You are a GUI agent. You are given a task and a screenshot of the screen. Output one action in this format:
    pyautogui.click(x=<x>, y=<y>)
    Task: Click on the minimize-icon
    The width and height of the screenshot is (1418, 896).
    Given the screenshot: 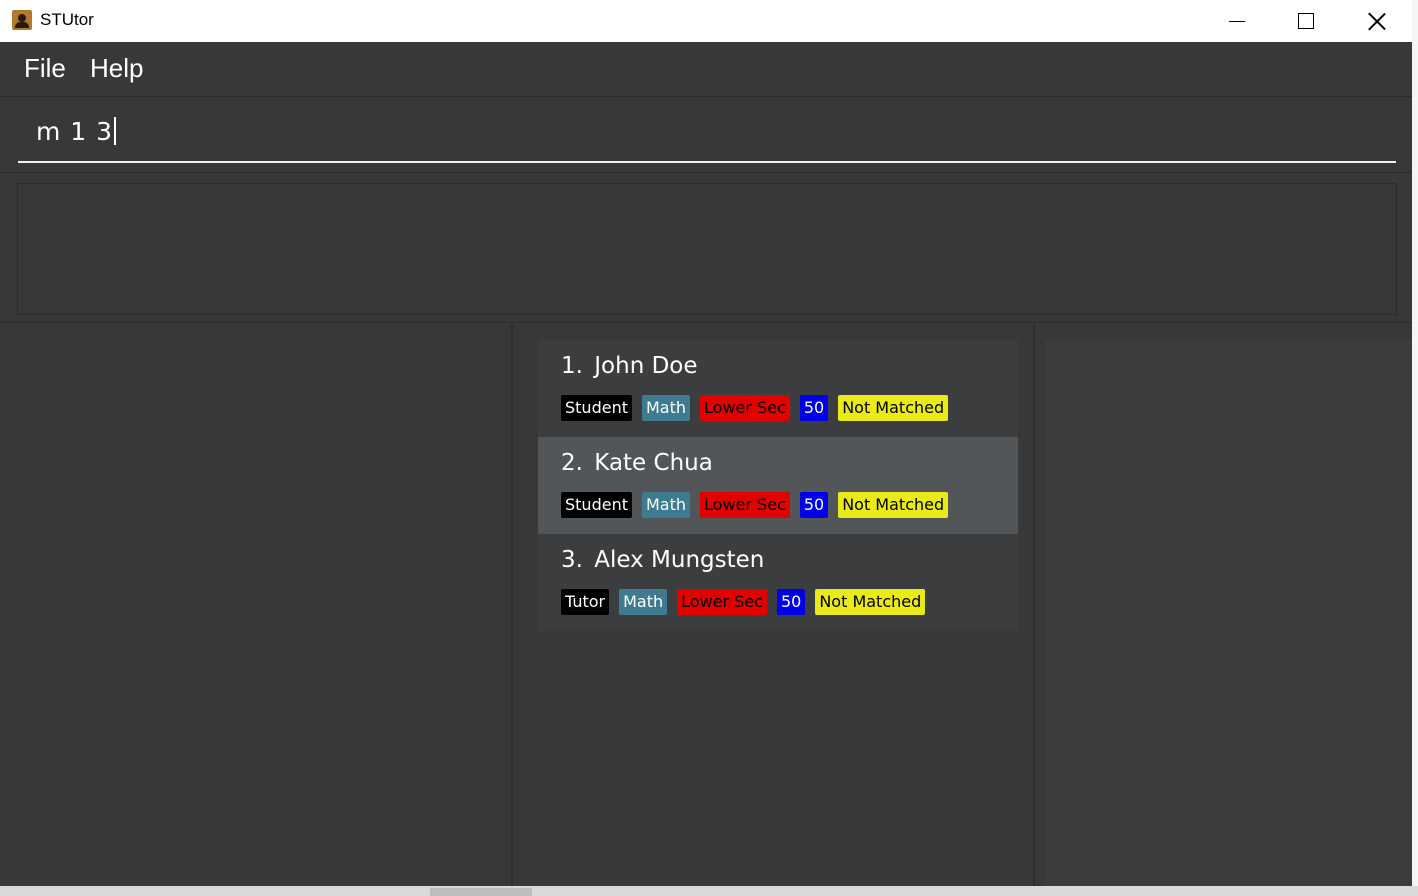 What is the action you would take?
    pyautogui.click(x=1237, y=21)
    